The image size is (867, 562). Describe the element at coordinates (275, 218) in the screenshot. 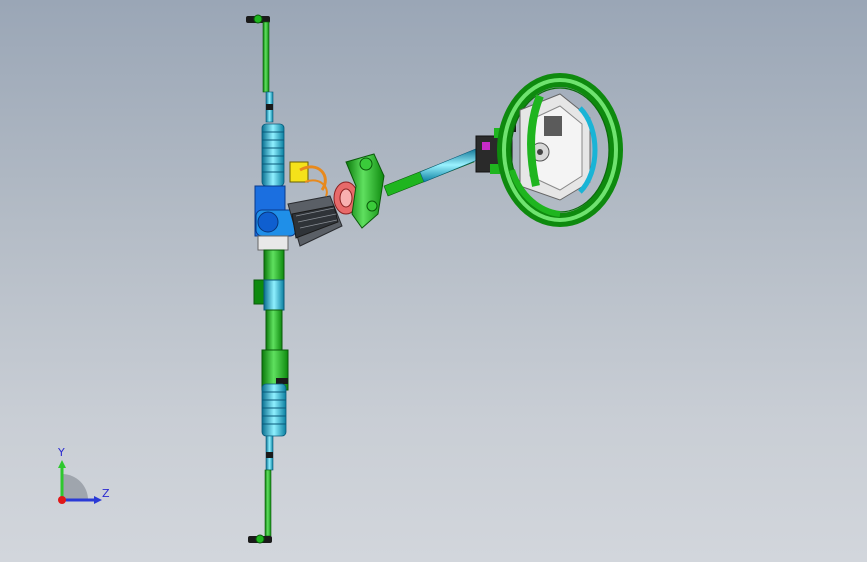

I see `rack-housing` at that location.